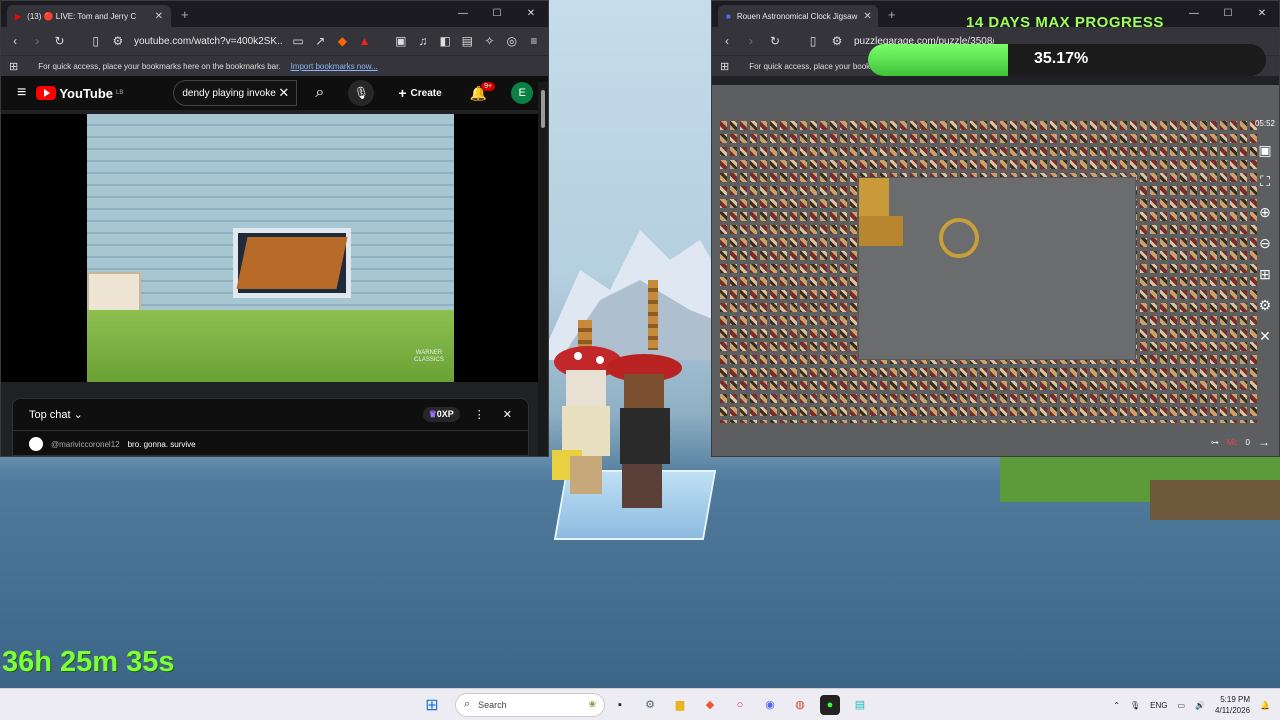  Describe the element at coordinates (1215, 442) in the screenshot. I see `share-icon: ⊶` at that location.